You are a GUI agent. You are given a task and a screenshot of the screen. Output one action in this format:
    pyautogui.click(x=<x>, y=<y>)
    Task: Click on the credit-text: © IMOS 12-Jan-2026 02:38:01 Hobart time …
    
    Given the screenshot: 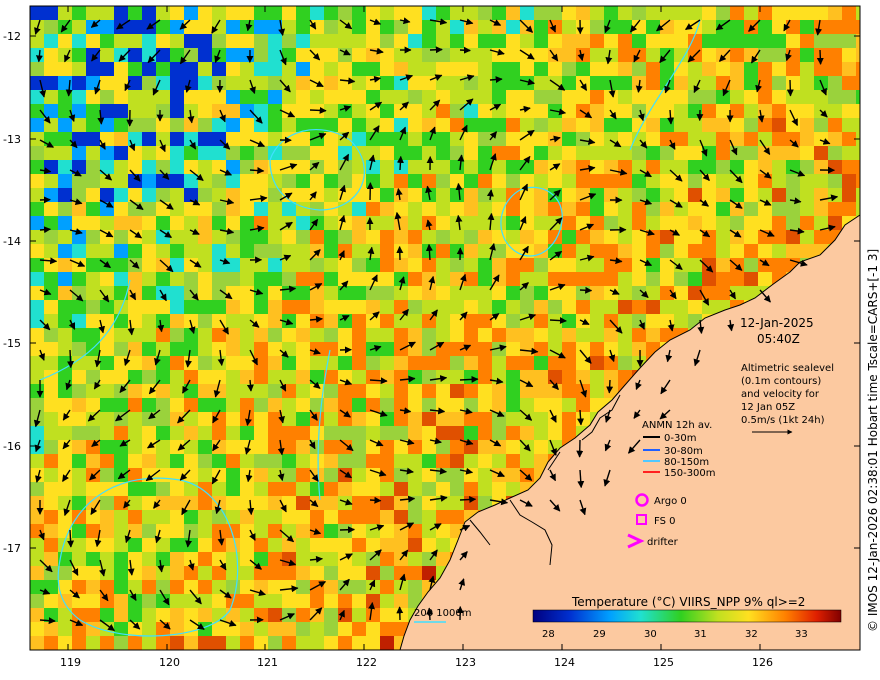 What is the action you would take?
    pyautogui.click(x=873, y=440)
    